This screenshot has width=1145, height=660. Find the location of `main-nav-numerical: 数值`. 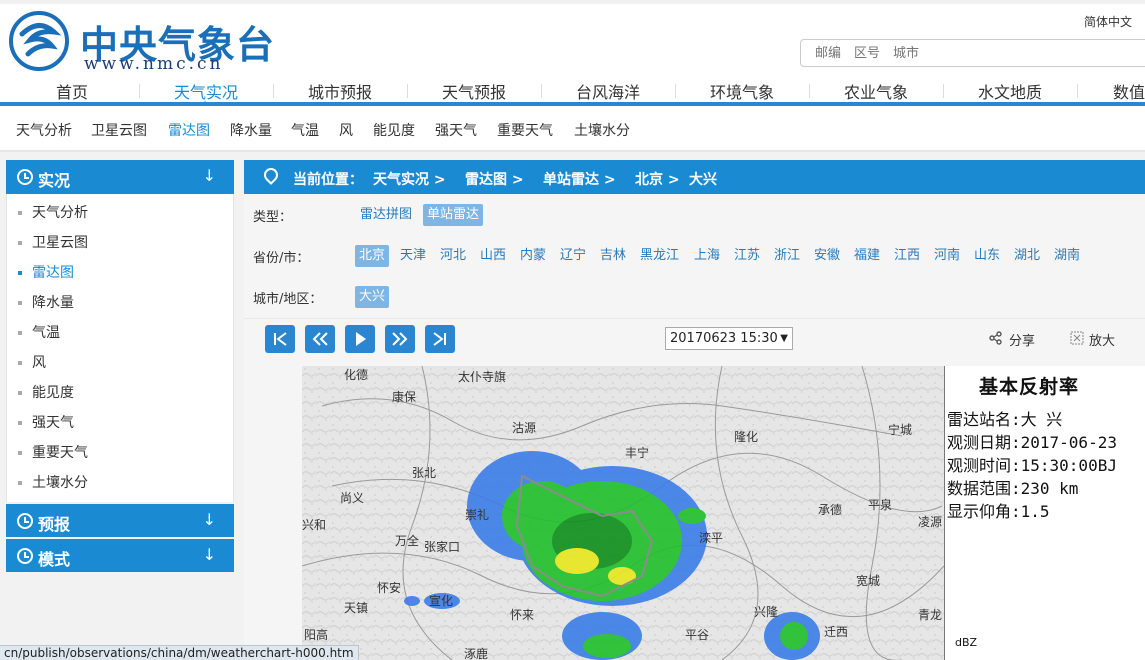

main-nav-numerical: 数值 is located at coordinates (1111, 90).